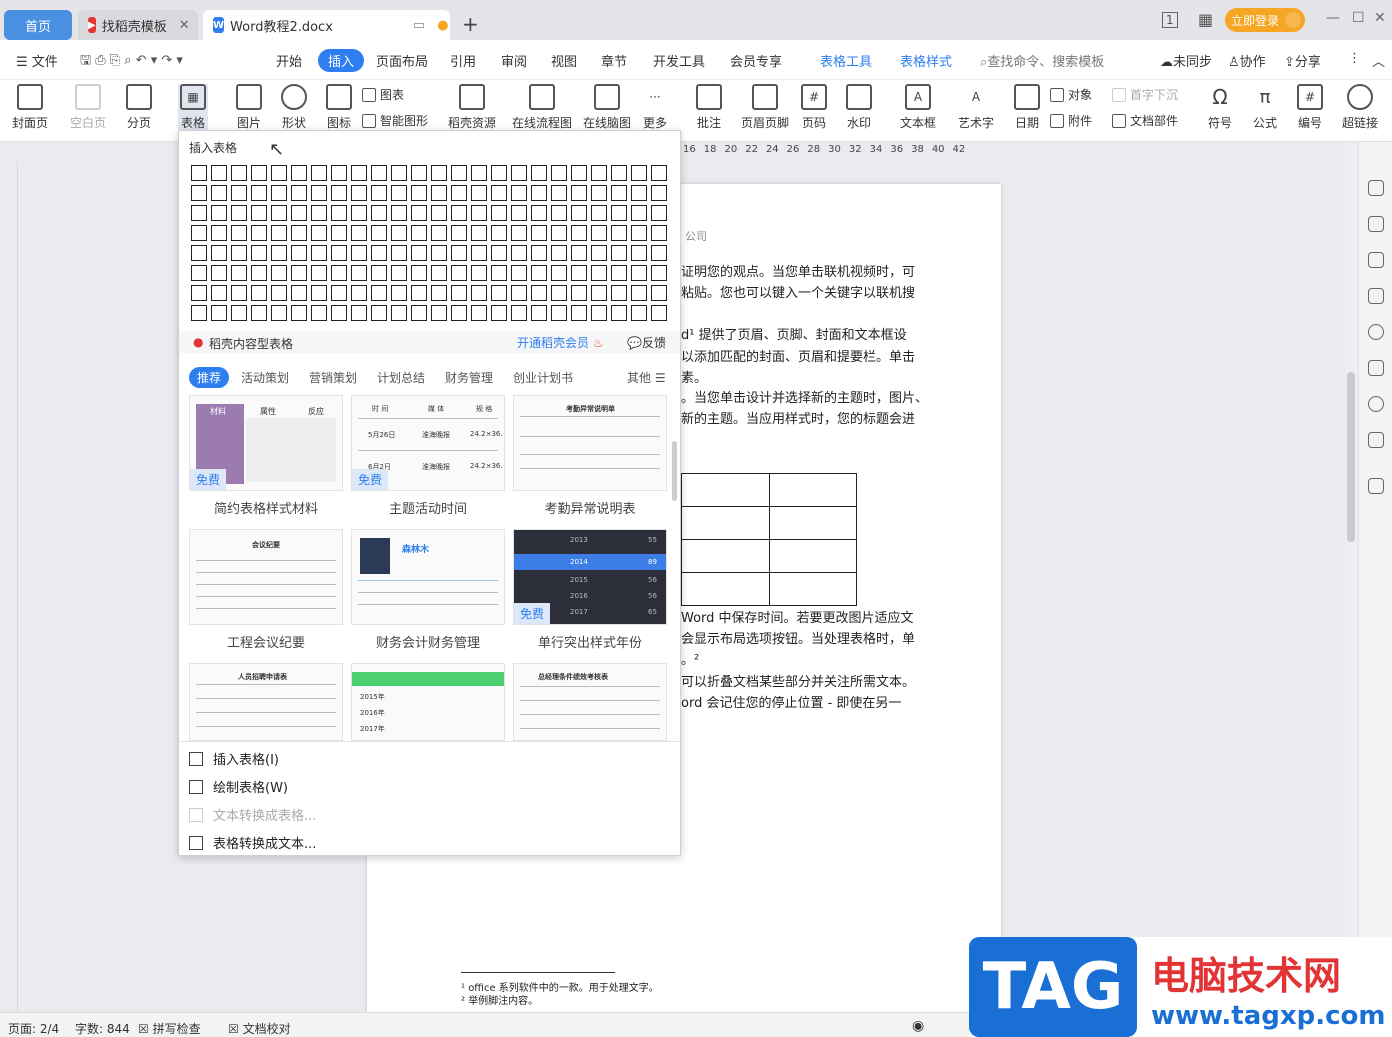 The image size is (1392, 1037). What do you see at coordinates (429, 243) in the screenshot?
I see `table-size-grid` at bounding box center [429, 243].